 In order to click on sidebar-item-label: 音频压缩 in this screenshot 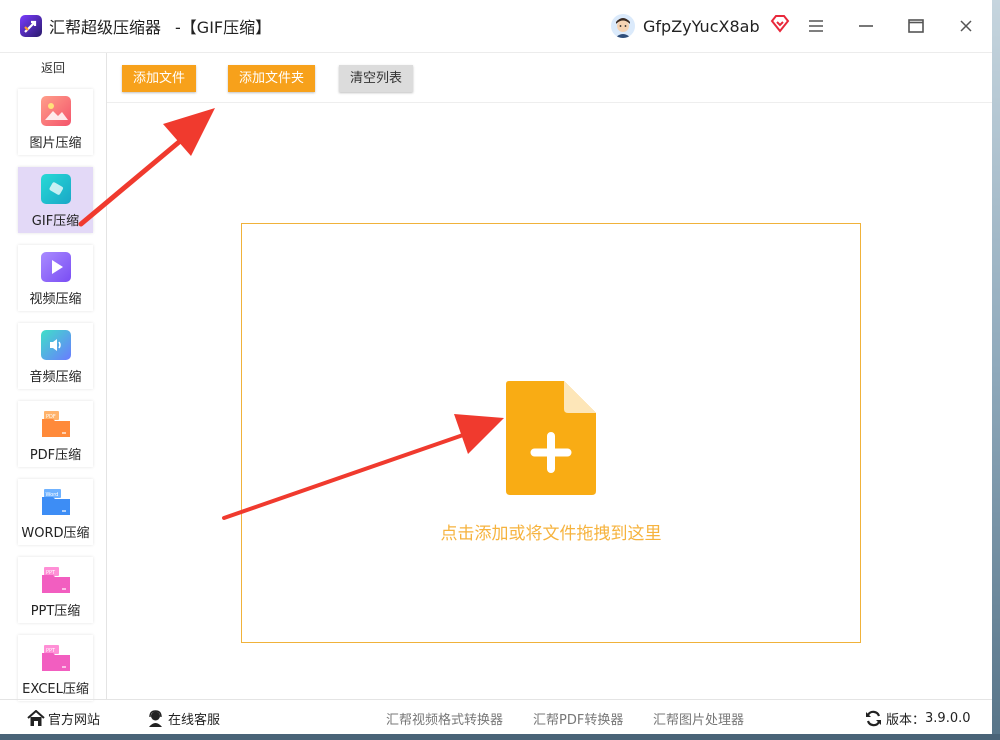, I will do `click(55, 377)`.